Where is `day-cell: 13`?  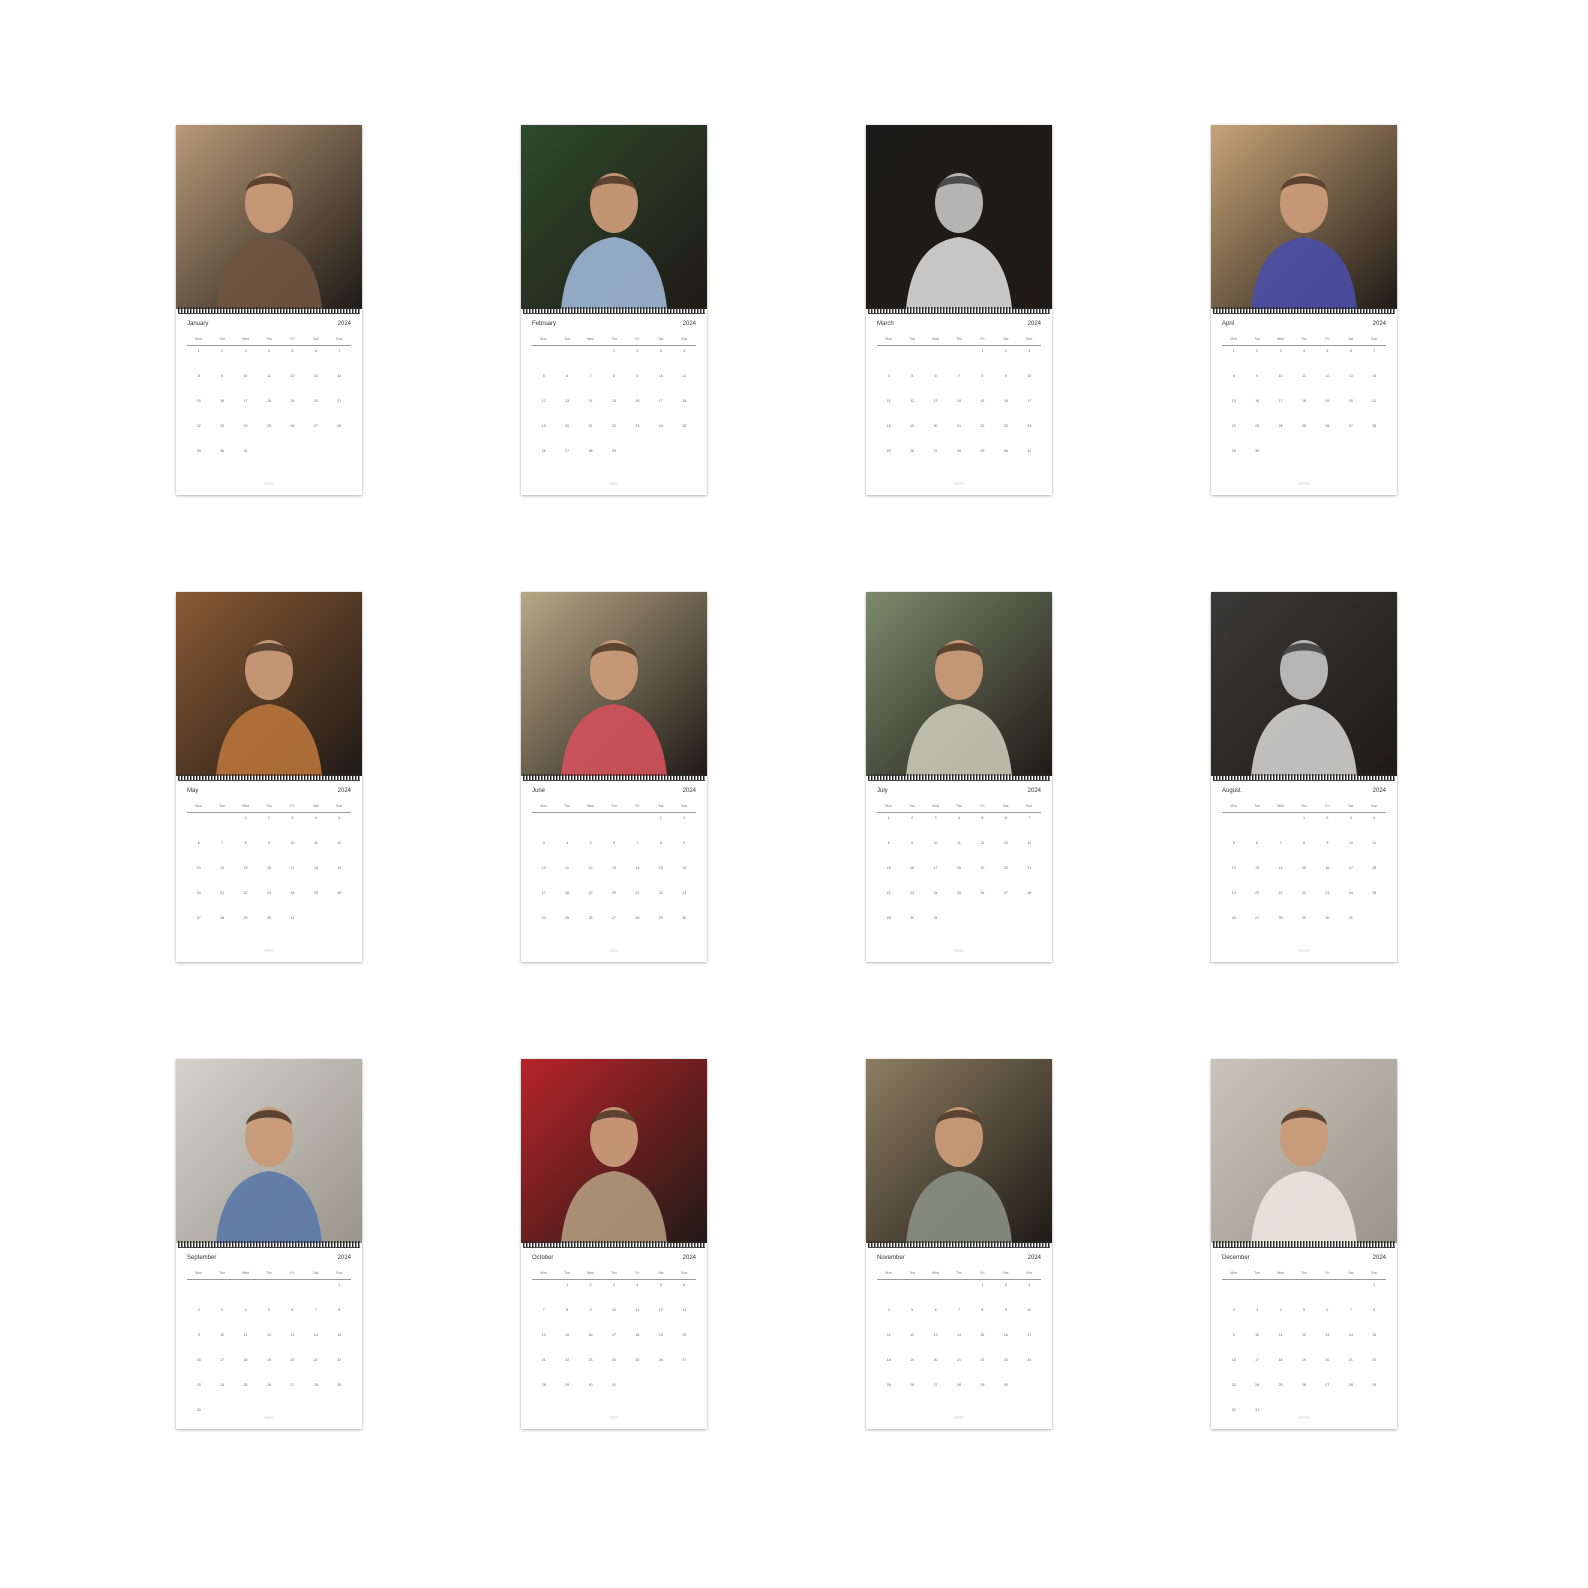 day-cell: 13 is located at coordinates (198, 868).